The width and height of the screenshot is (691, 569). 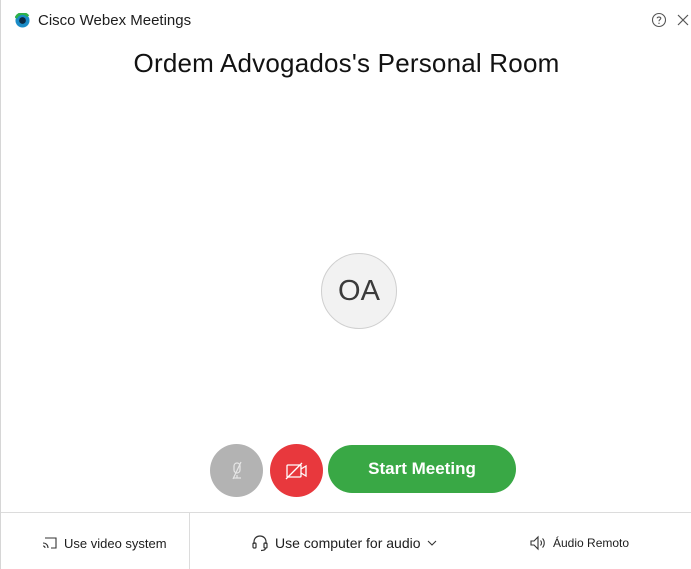 What do you see at coordinates (189, 541) in the screenshot?
I see `bottom-divider` at bounding box center [189, 541].